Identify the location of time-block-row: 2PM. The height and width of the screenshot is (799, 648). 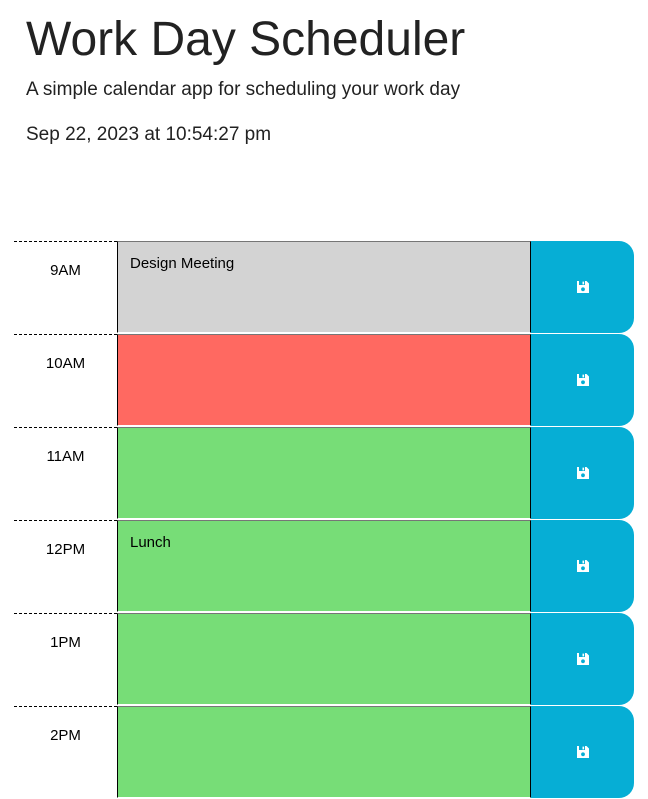
(324, 752).